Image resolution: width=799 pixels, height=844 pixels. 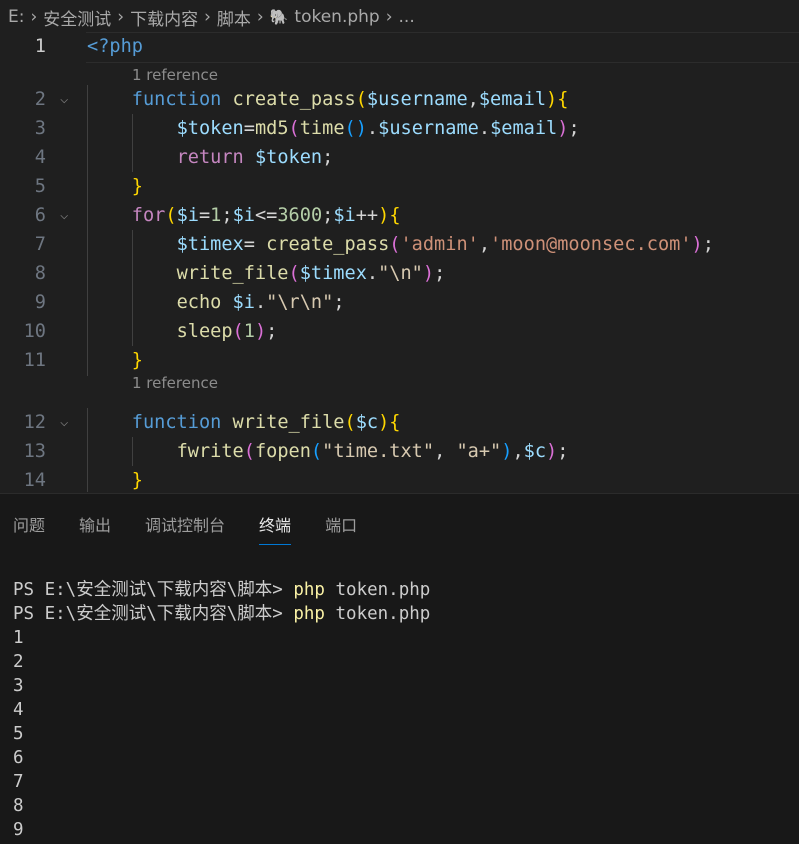 I want to click on code-token: $i, so click(x=187, y=215).